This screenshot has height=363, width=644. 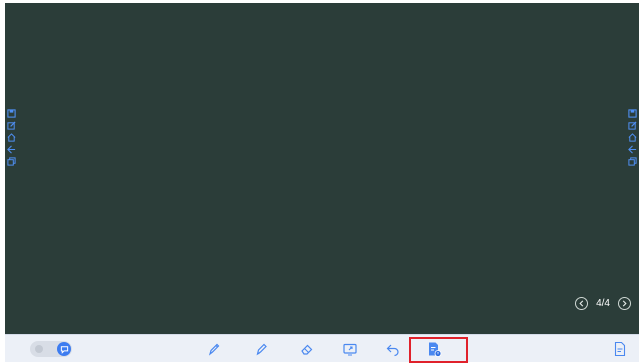 What do you see at coordinates (393, 349) in the screenshot?
I see `undo-icon` at bounding box center [393, 349].